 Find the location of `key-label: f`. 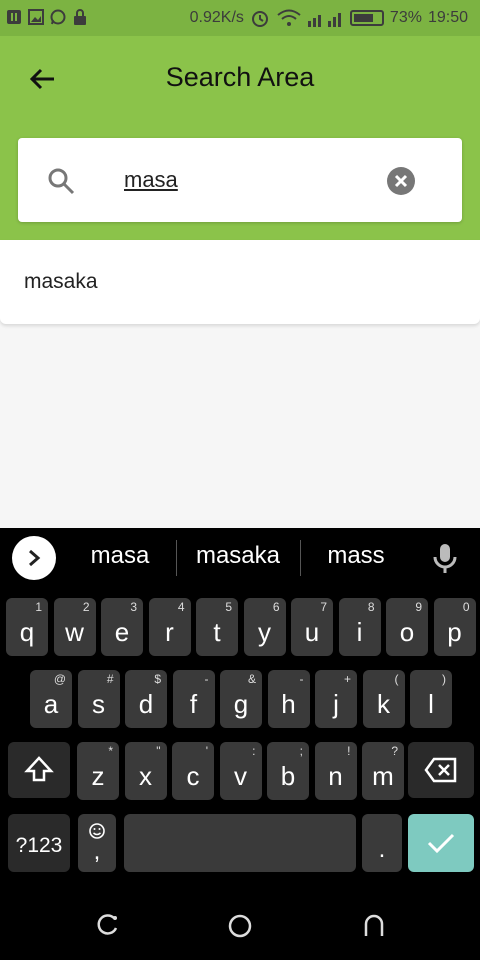

key-label: f is located at coordinates (193, 704).